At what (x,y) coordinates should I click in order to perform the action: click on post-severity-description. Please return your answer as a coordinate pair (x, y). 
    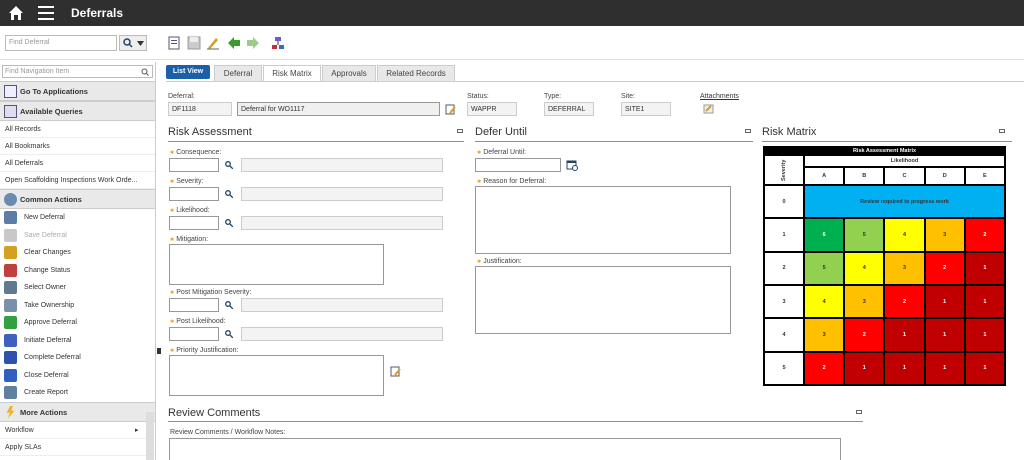
    Looking at the image, I should click on (342, 305).